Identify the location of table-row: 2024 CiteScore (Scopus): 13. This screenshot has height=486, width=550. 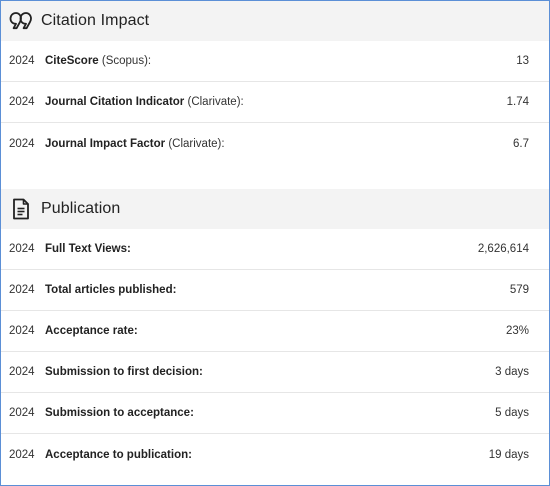
(275, 61).